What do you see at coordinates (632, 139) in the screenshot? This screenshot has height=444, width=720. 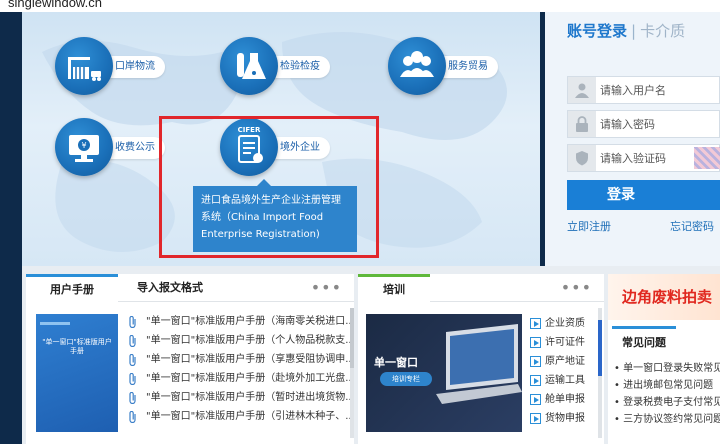 I see `login-panel: 账号登录|卡介质 登录 立即注册 忘记密码` at bounding box center [632, 139].